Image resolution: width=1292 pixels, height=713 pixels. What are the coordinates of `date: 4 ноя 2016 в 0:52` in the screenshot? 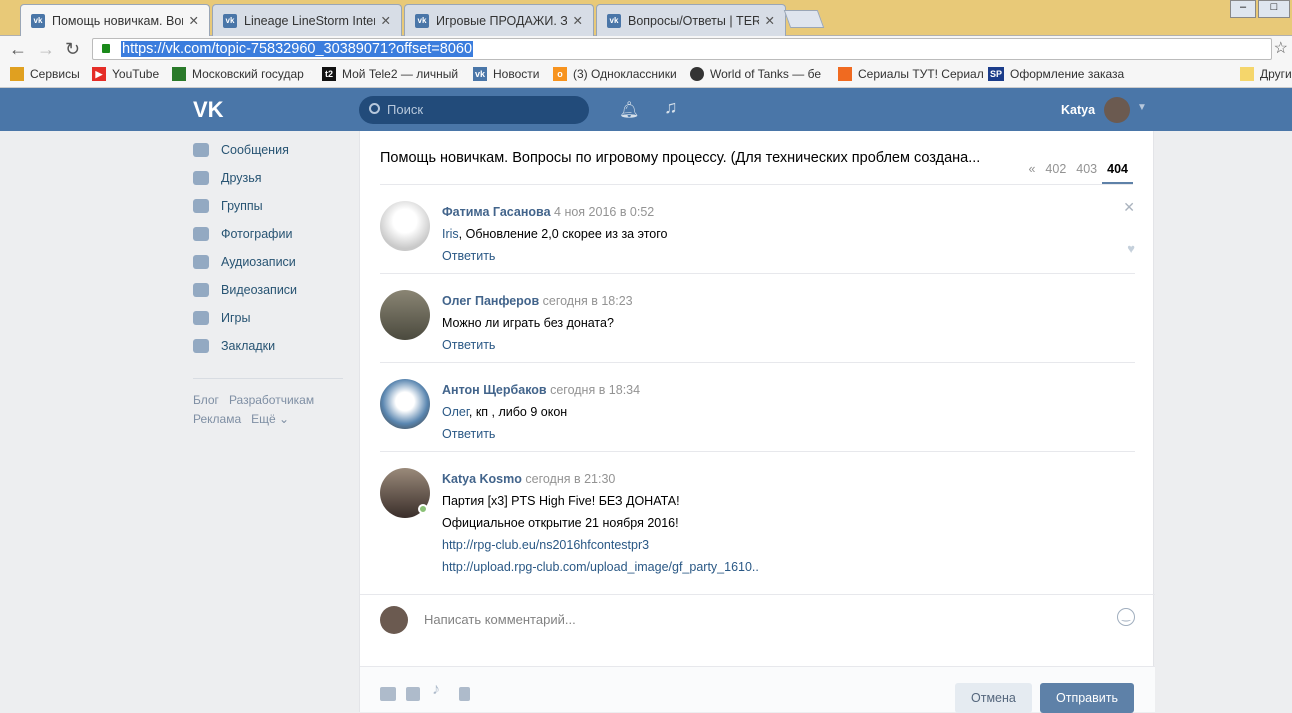 It's located at (604, 212).